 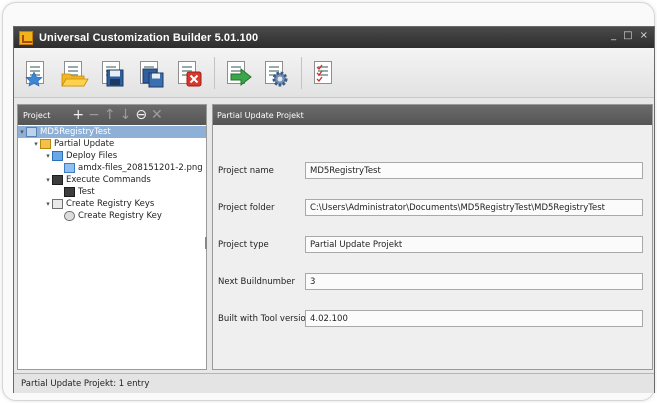 I want to click on project-panel-title: Project, so click(x=37, y=115).